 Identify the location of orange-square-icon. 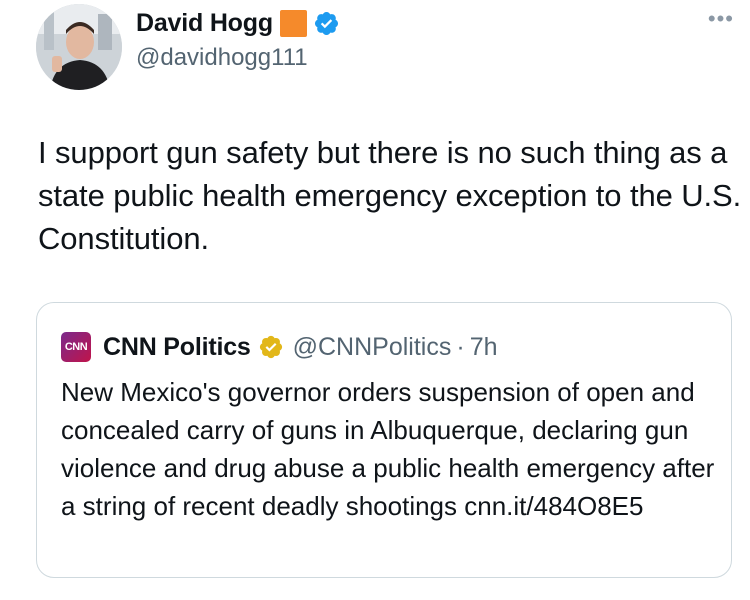
(293, 23).